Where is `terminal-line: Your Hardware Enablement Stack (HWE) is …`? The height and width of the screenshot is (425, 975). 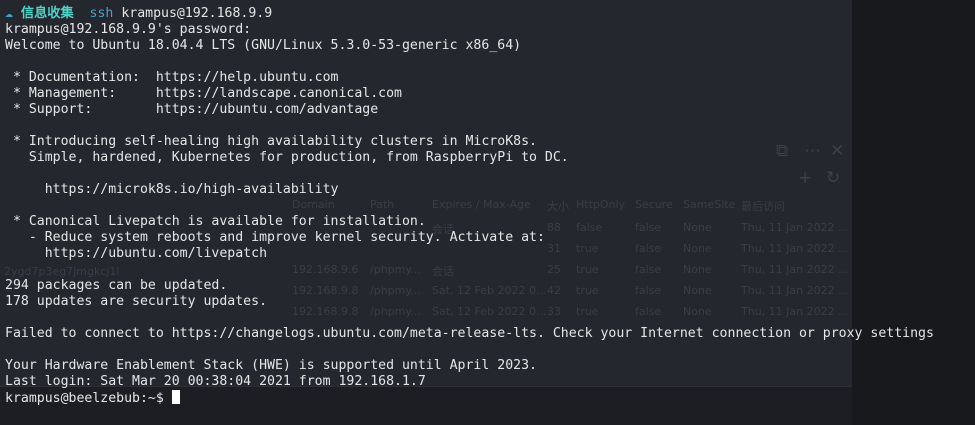
terminal-line: Your Hardware Enablement Stack (HWE) is … is located at coordinates (271, 365).